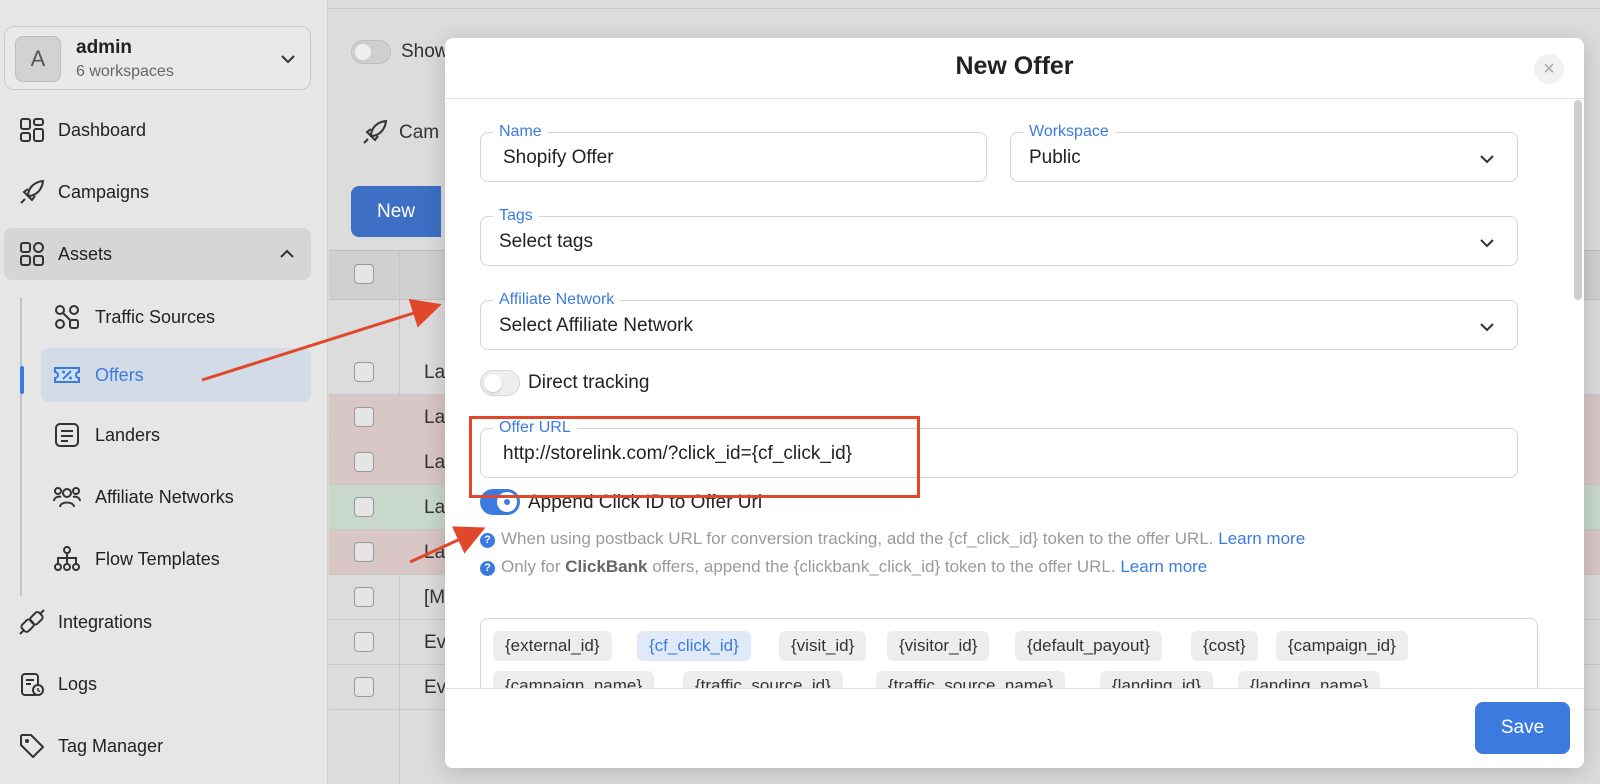 The image size is (1600, 784). Describe the element at coordinates (22, 380) in the screenshot. I see `active-indicator` at that location.